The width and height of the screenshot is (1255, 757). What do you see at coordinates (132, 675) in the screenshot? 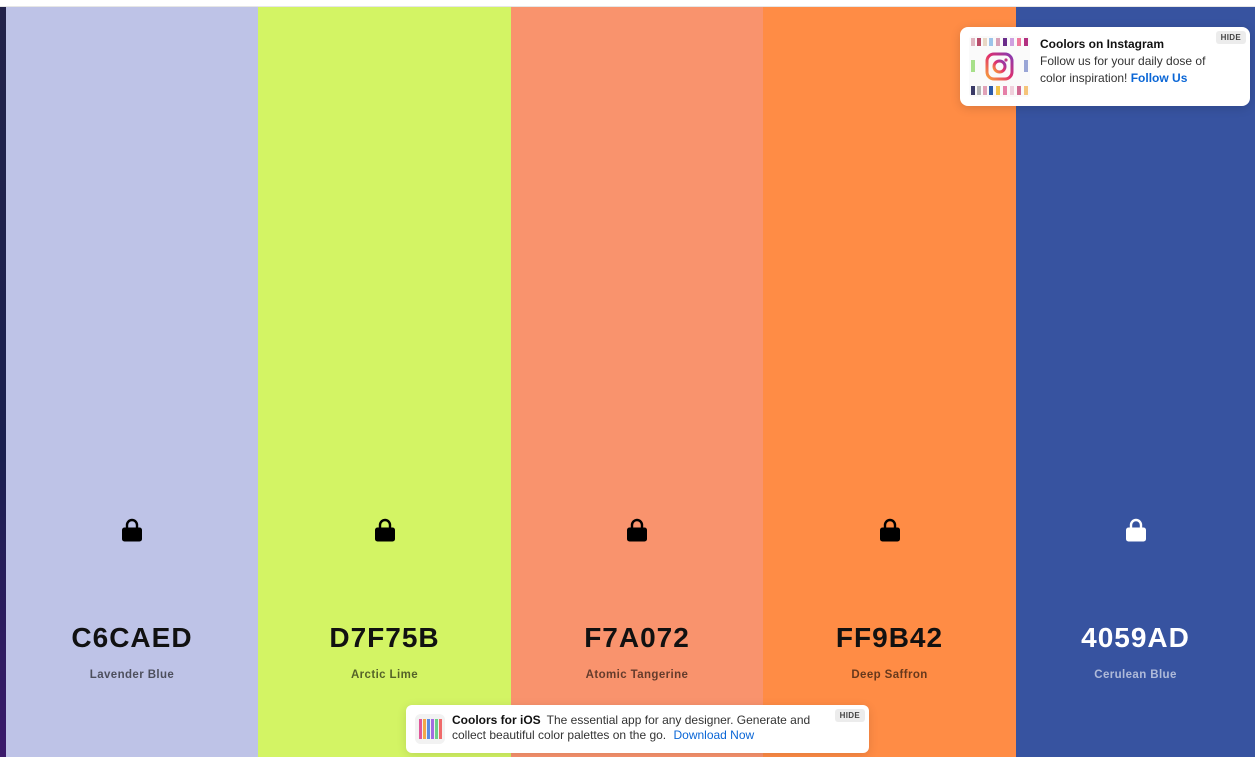
I see `color-name: Lavender Blue` at bounding box center [132, 675].